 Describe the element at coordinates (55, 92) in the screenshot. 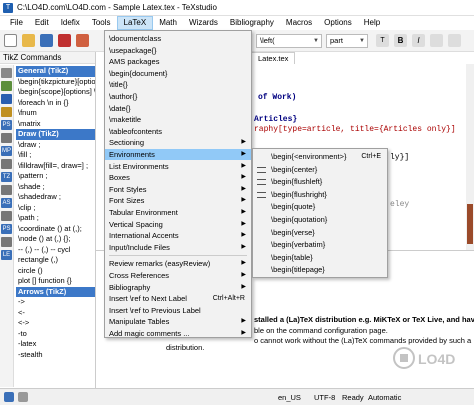

I see `command-item: \begin{scope}[options] \e` at that location.